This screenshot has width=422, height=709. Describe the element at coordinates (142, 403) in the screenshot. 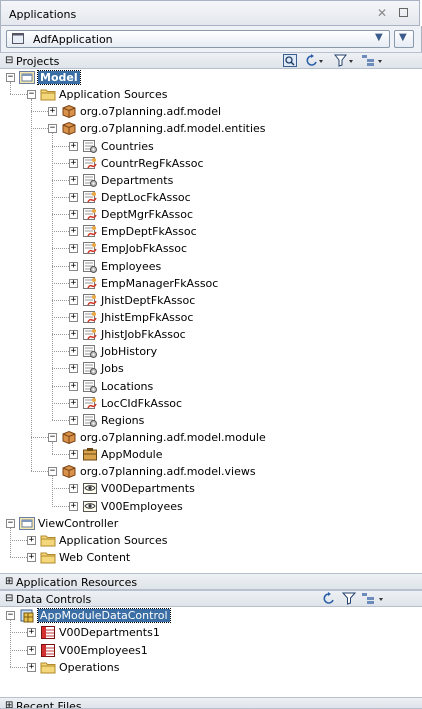

I see `tree-node-label: LocCIdFkAssoc` at that location.